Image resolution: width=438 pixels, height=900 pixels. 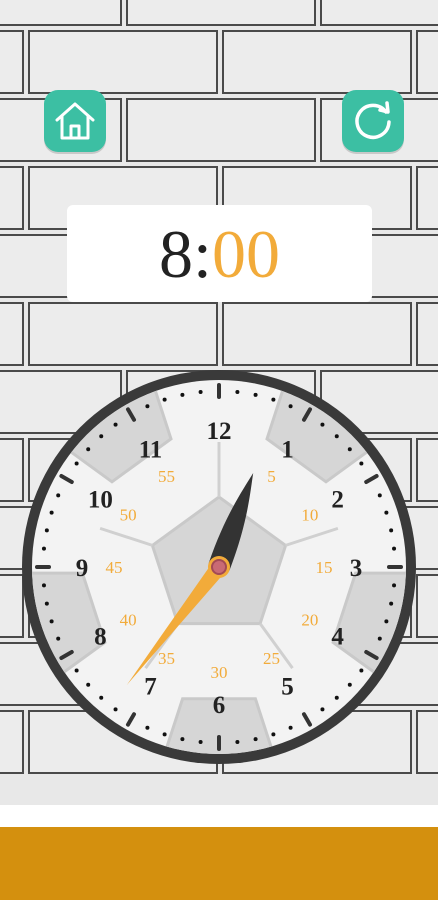 I want to click on reset-button, so click(x=373, y=121).